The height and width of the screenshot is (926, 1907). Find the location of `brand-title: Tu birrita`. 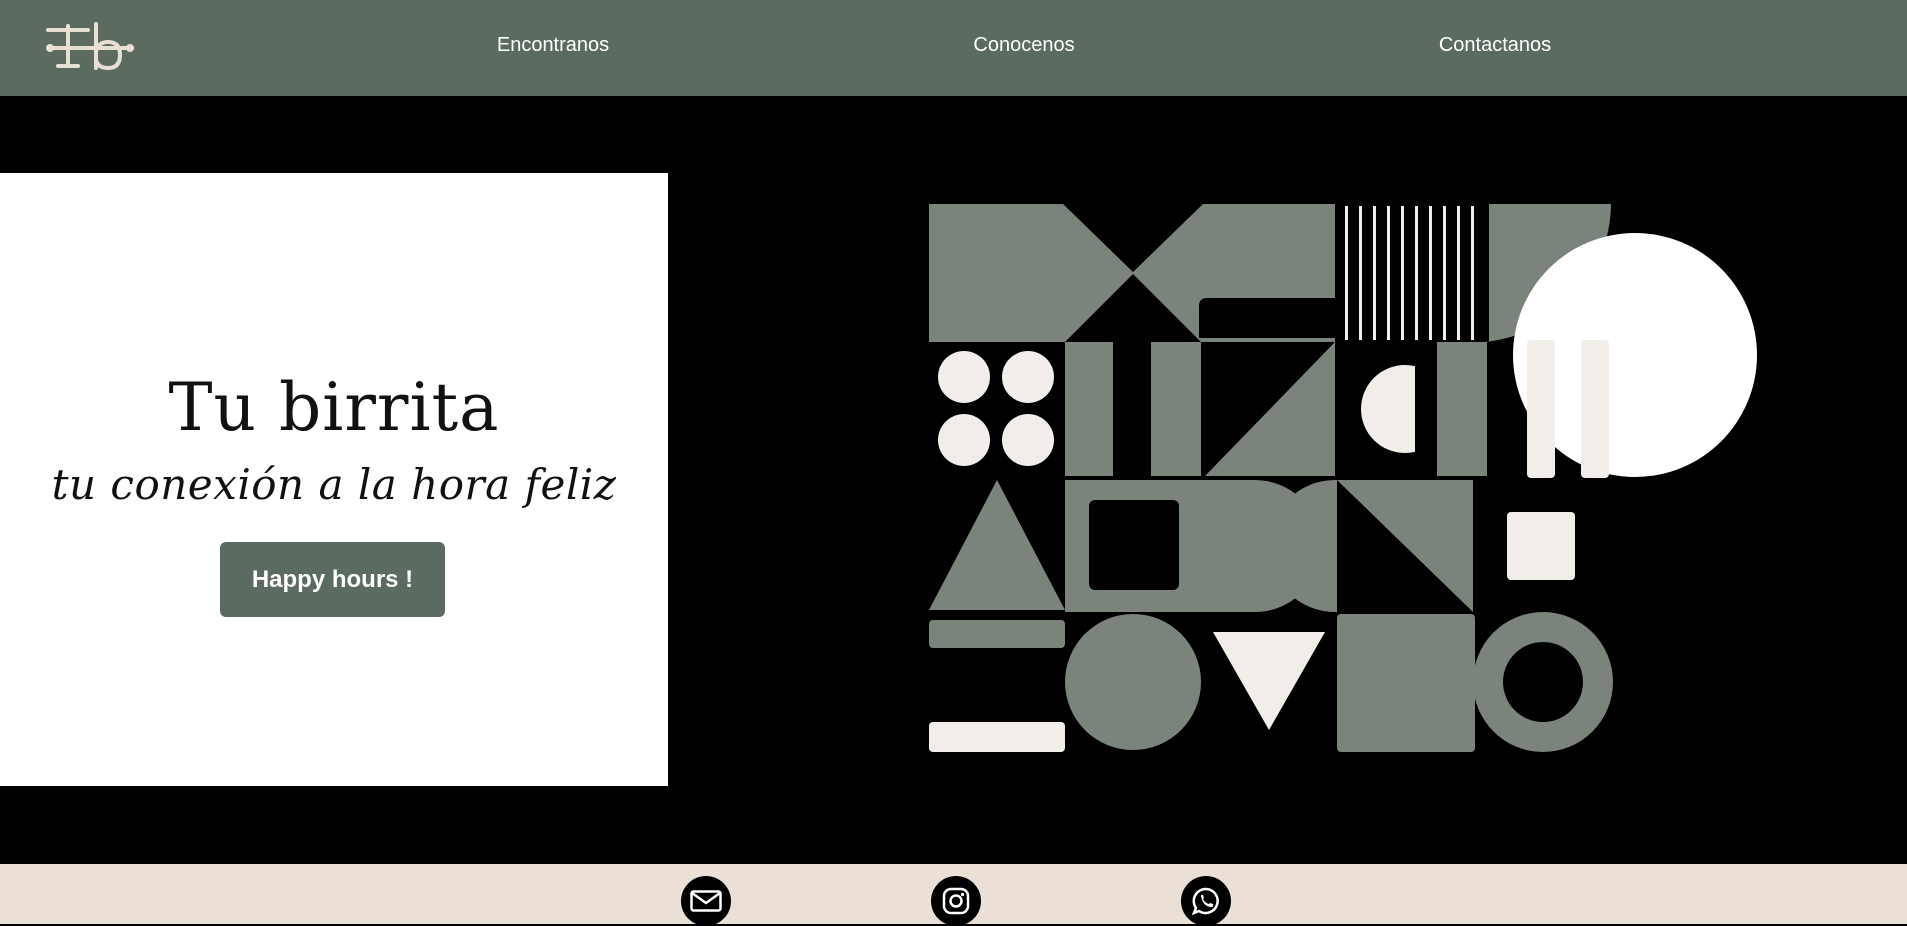

brand-title: Tu birrita is located at coordinates (334, 407).